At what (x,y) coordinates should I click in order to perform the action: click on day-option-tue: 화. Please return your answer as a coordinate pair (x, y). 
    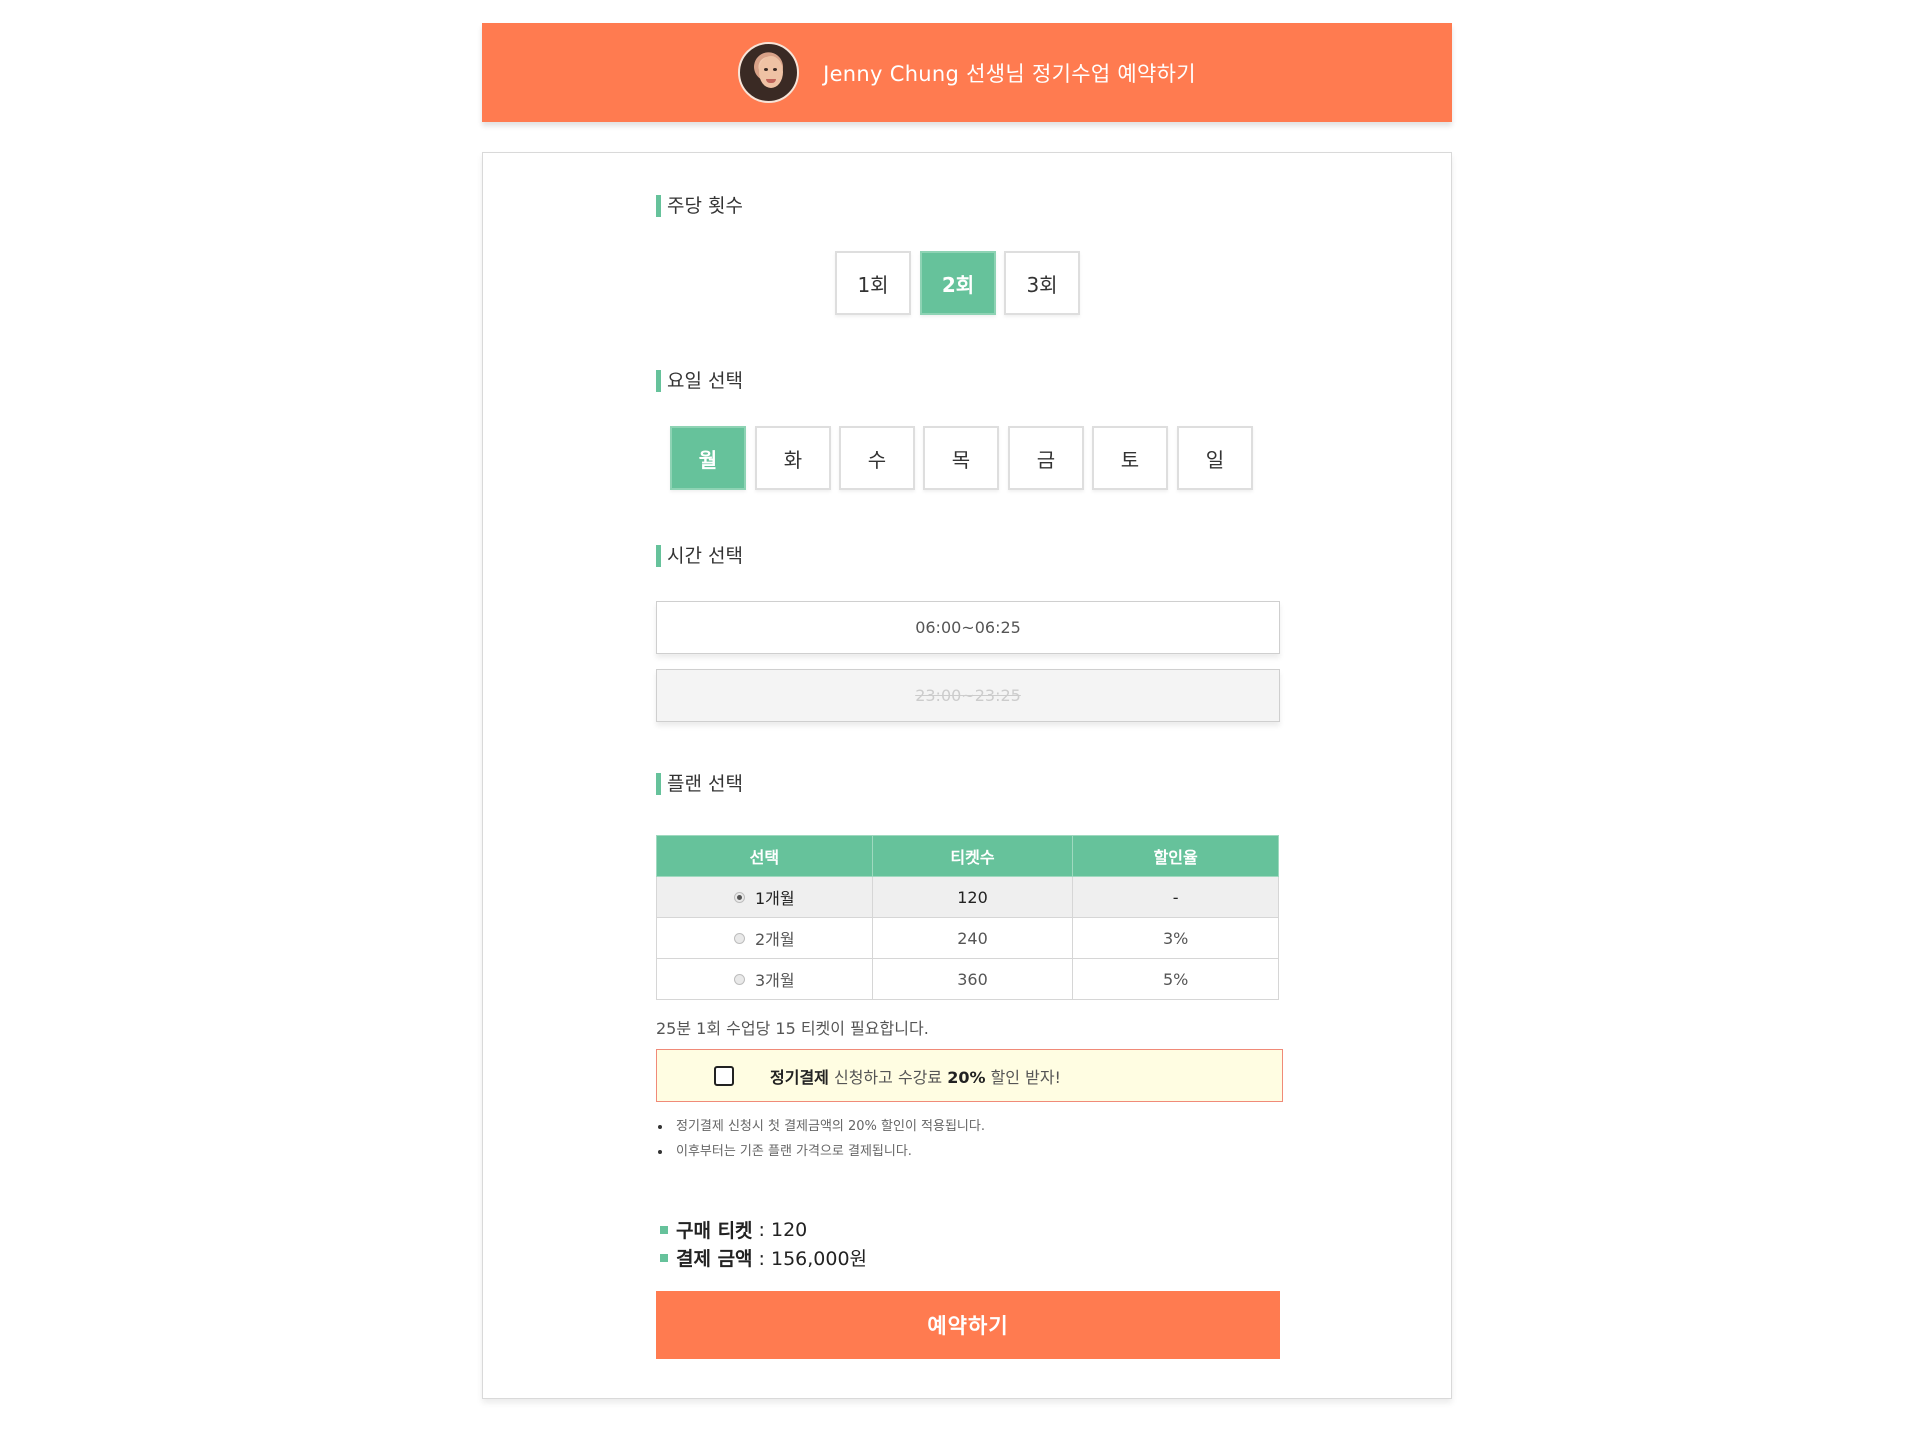
    Looking at the image, I should click on (793, 458).